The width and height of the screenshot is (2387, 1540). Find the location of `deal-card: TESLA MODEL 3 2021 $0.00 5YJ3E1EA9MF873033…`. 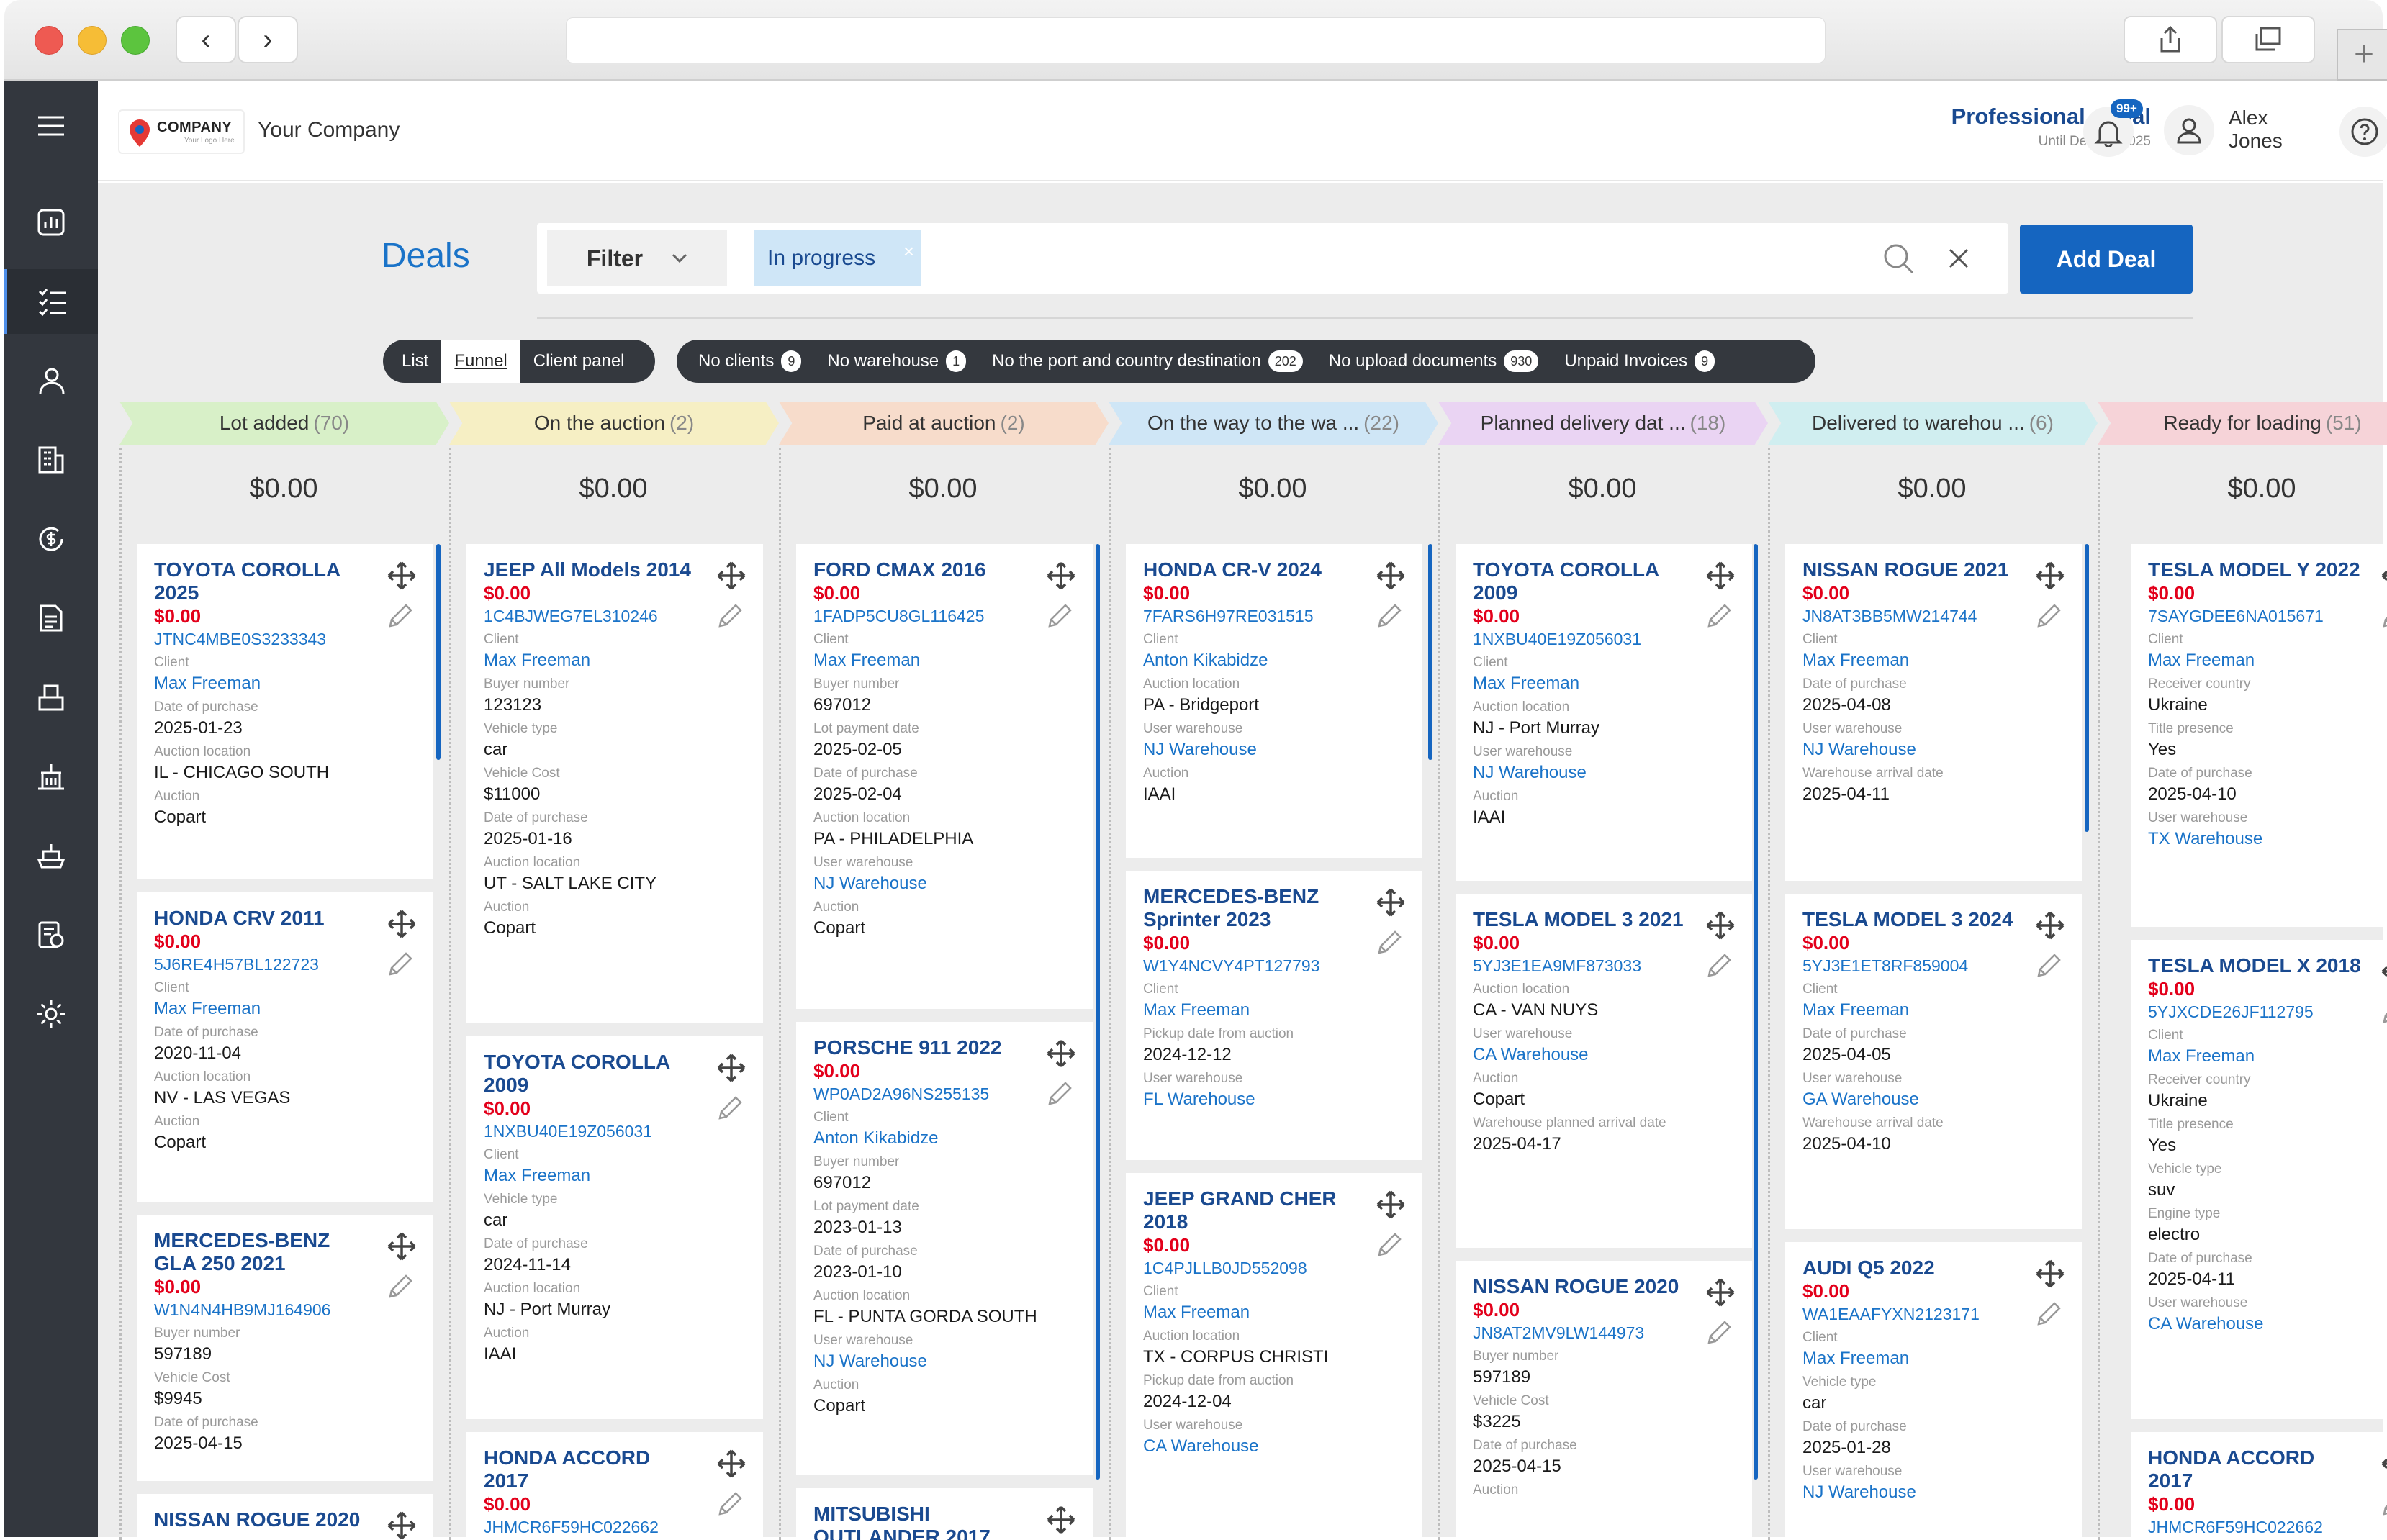

deal-card: TESLA MODEL 3 2021 $0.00 5YJ3E1EA9MF873033… is located at coordinates (1604, 1071).